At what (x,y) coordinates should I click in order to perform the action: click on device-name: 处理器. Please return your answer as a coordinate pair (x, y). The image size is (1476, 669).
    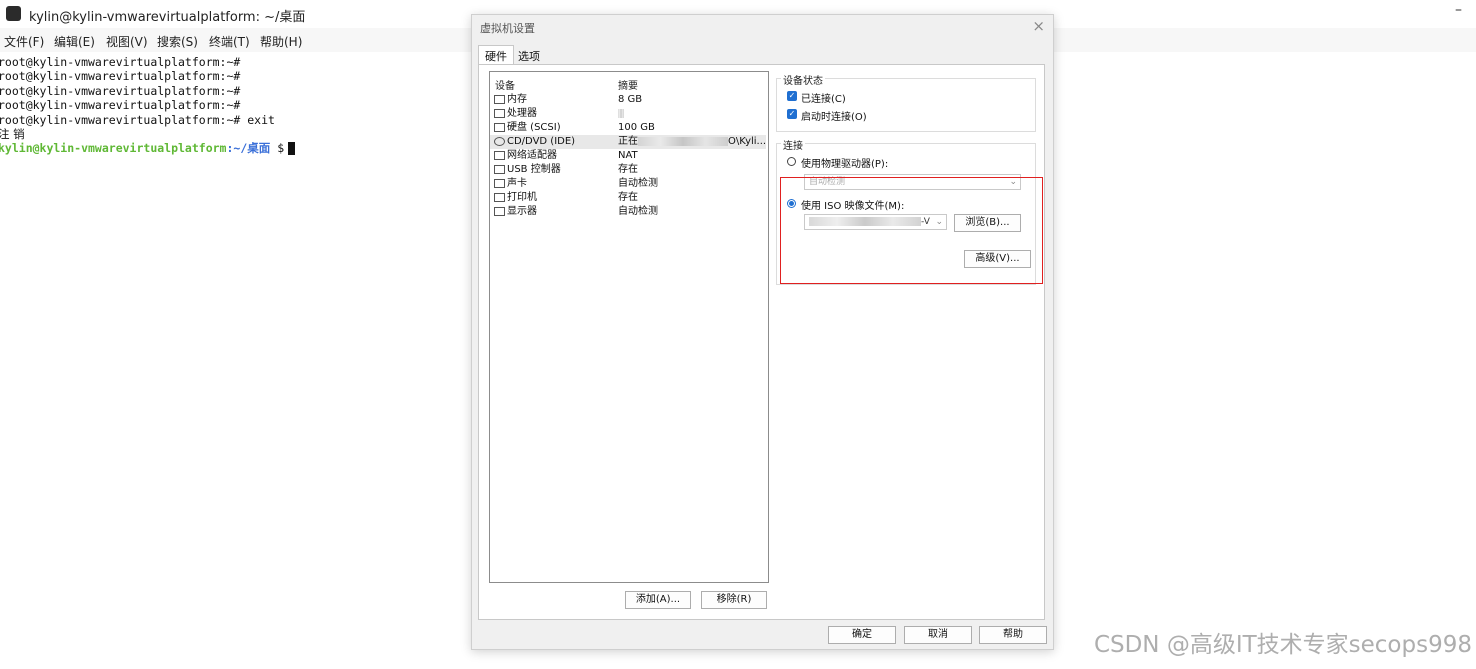
    Looking at the image, I should click on (522, 113).